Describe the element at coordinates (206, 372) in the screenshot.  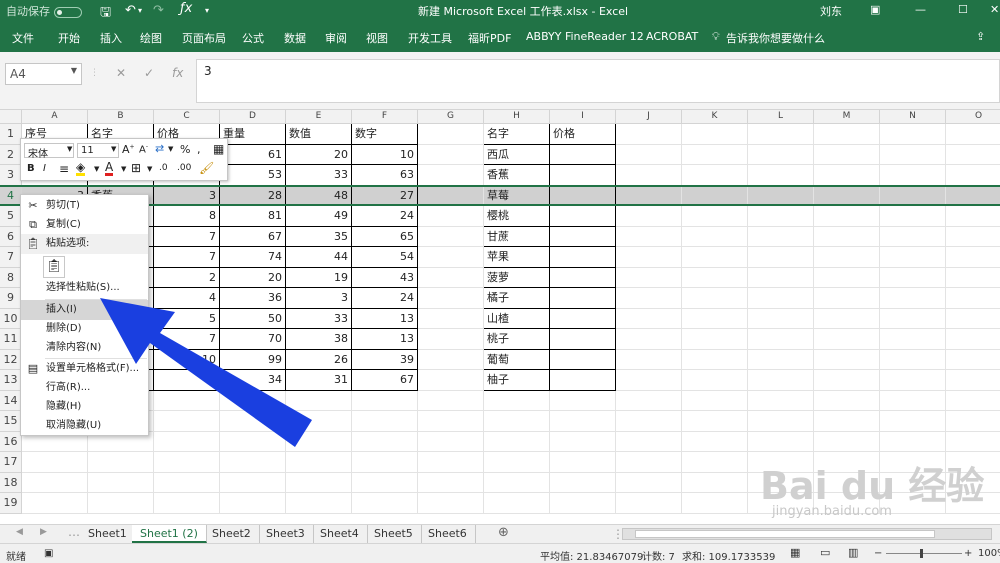
I see `arrow-shape` at that location.